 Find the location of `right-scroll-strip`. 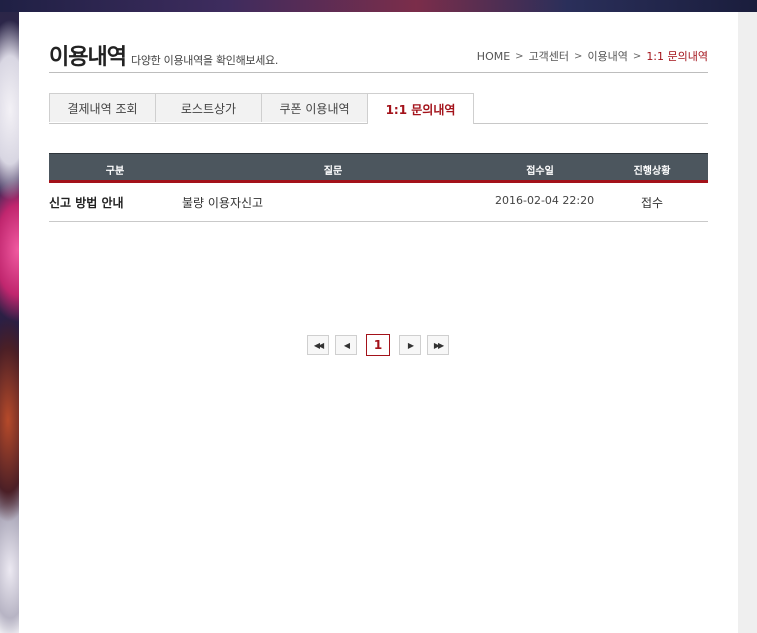

right-scroll-strip is located at coordinates (747, 322).